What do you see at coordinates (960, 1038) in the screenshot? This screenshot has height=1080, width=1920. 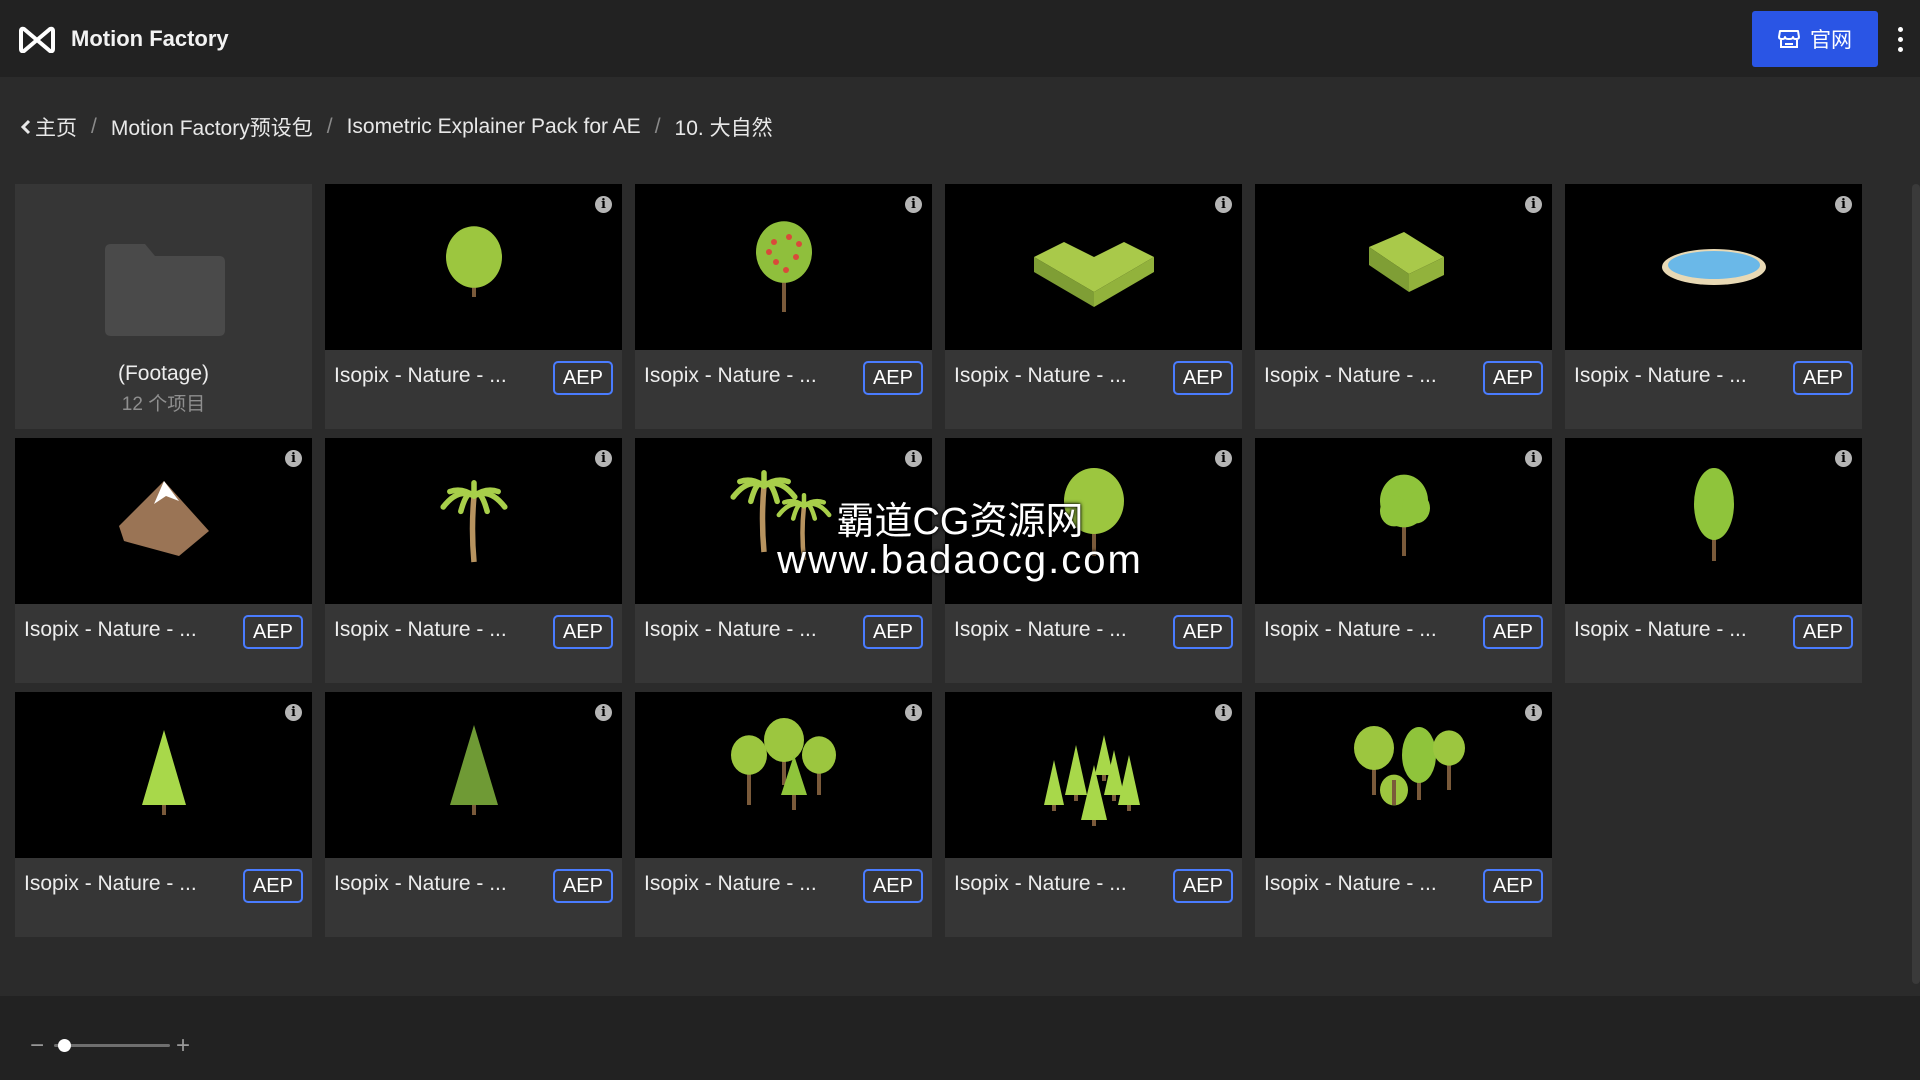 I see `bottom-bar` at bounding box center [960, 1038].